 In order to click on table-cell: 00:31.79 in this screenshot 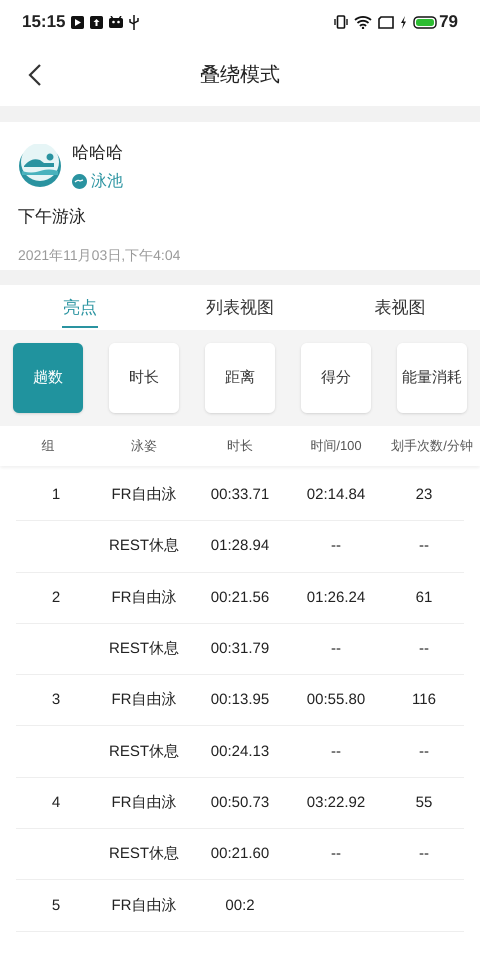, I will do `click(240, 649)`.